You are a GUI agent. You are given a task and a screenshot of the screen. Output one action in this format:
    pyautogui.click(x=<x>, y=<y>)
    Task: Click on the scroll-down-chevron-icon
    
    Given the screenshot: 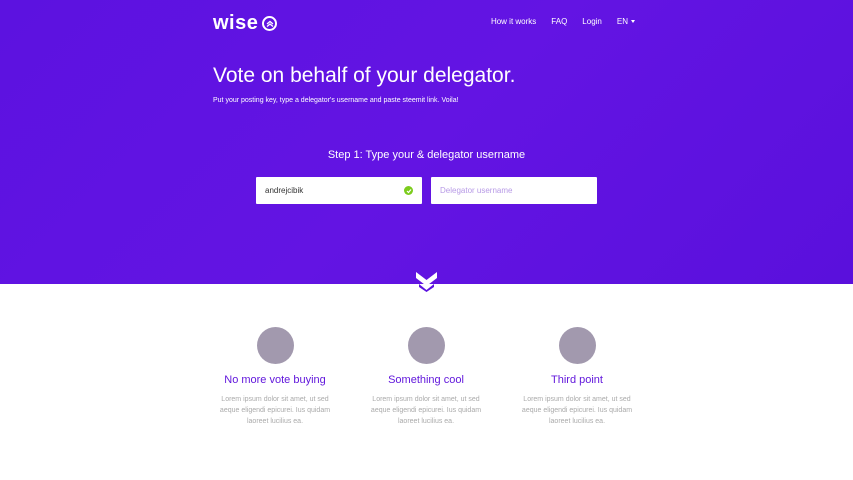 What is the action you would take?
    pyautogui.click(x=426, y=280)
    